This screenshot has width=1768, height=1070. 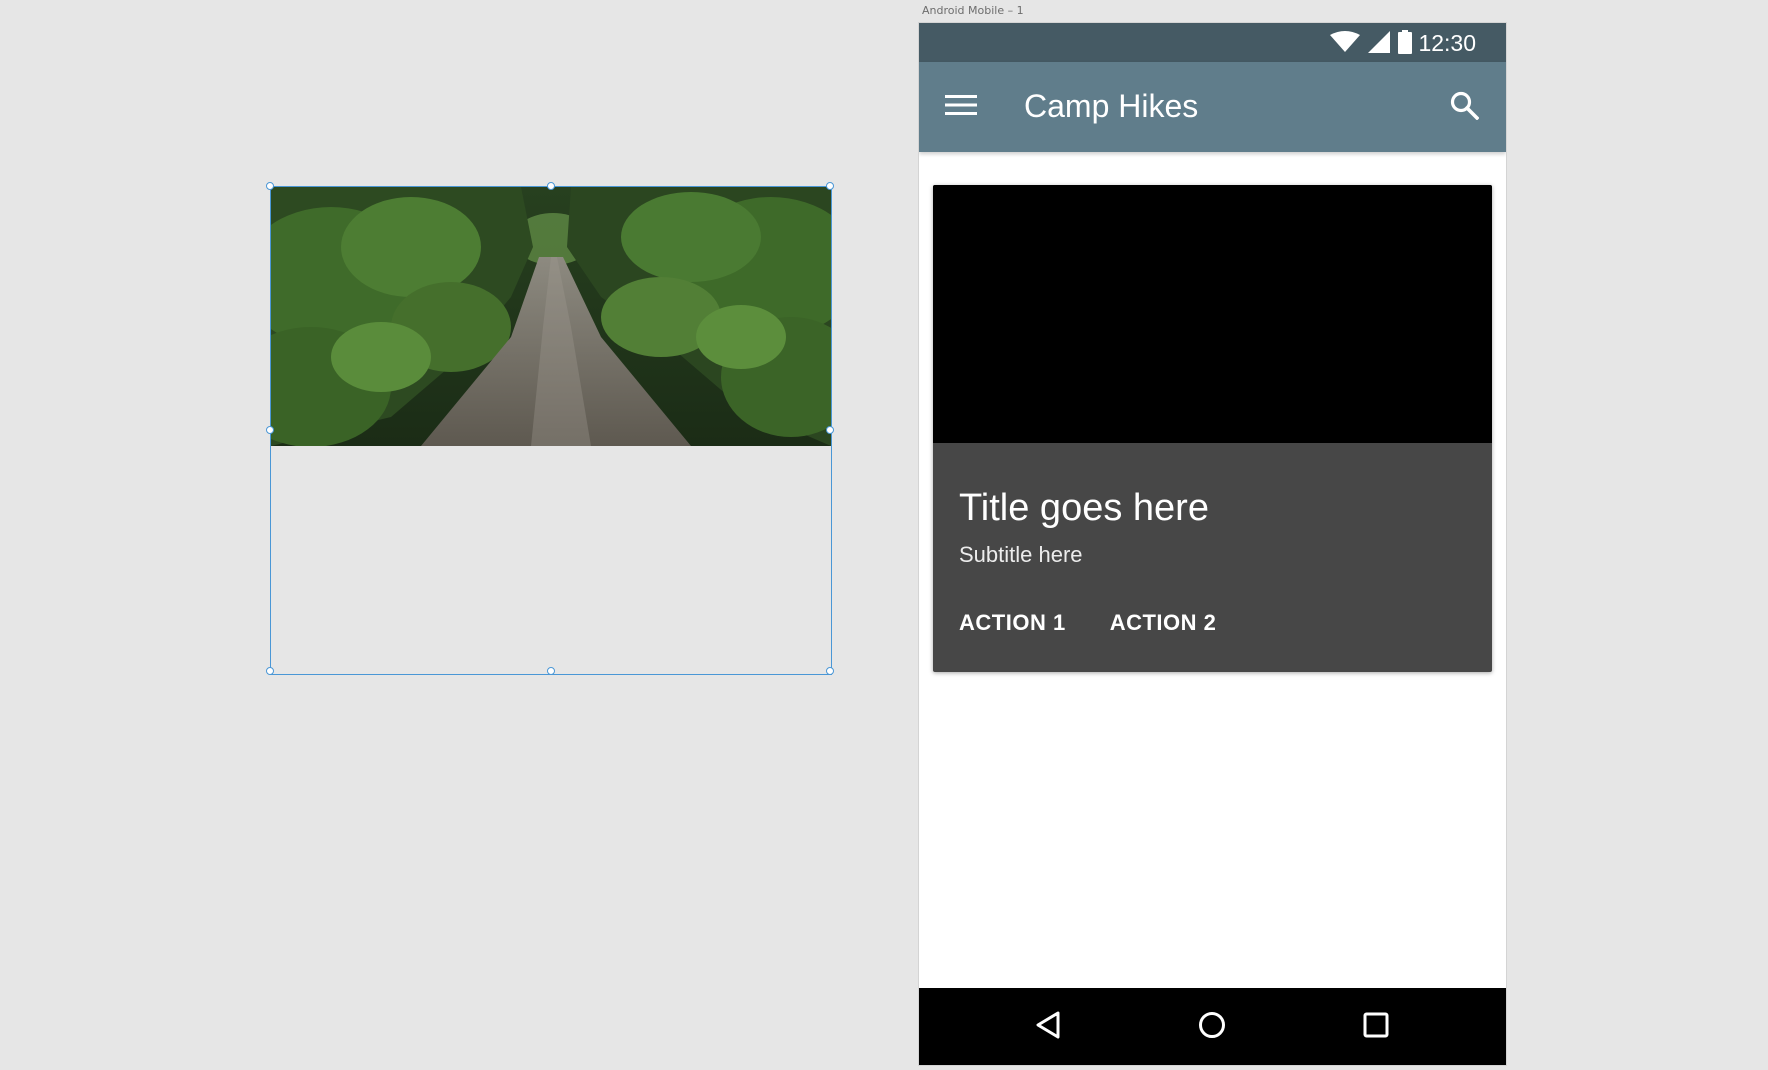 I want to click on card-actions: ACTION 1 ACTION 2, so click(x=1087, y=623).